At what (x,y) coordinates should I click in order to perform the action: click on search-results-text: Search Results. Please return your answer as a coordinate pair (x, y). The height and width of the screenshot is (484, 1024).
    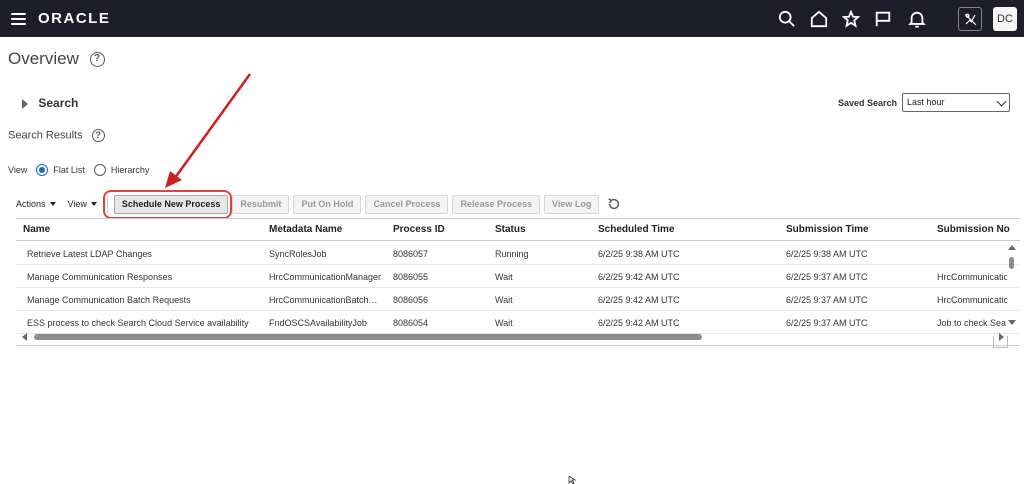
    Looking at the image, I should click on (45, 135).